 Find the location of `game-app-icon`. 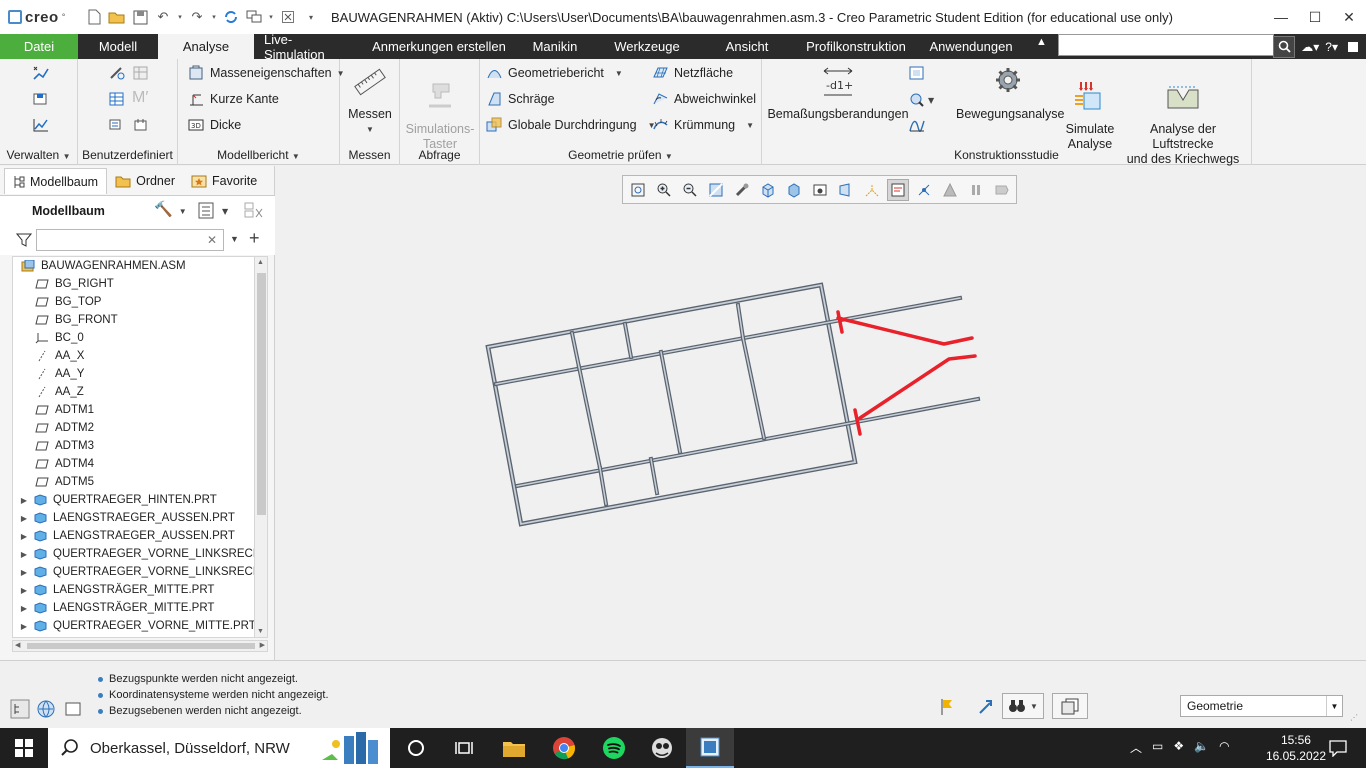

game-app-icon is located at coordinates (662, 748).